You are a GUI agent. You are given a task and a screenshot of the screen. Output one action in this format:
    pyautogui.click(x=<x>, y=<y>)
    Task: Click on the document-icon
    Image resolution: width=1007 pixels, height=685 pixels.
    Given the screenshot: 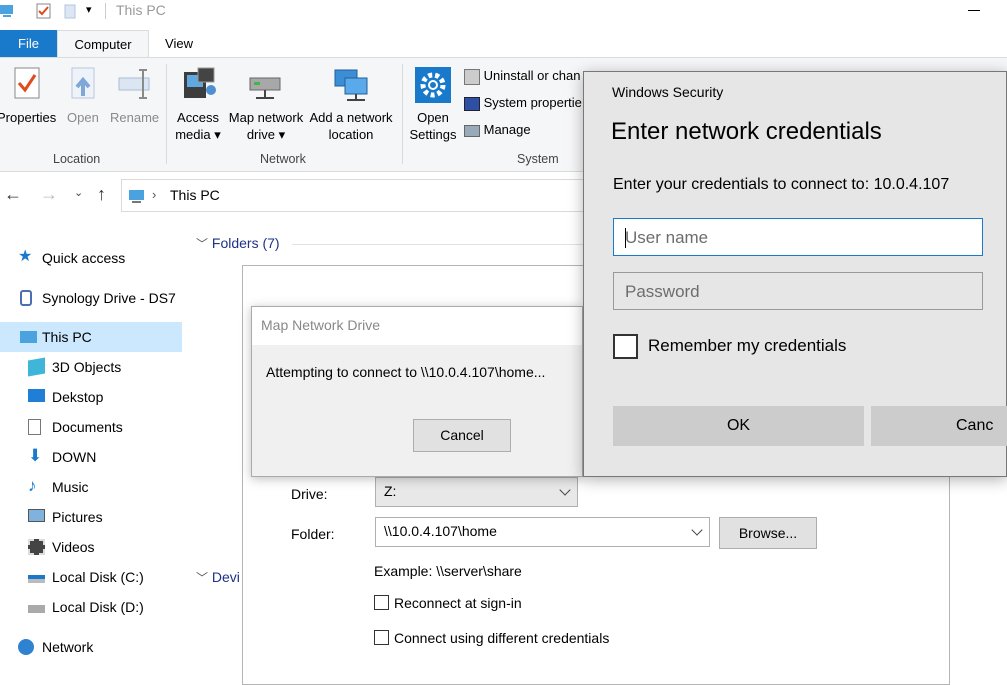 What is the action you would take?
    pyautogui.click(x=34, y=427)
    